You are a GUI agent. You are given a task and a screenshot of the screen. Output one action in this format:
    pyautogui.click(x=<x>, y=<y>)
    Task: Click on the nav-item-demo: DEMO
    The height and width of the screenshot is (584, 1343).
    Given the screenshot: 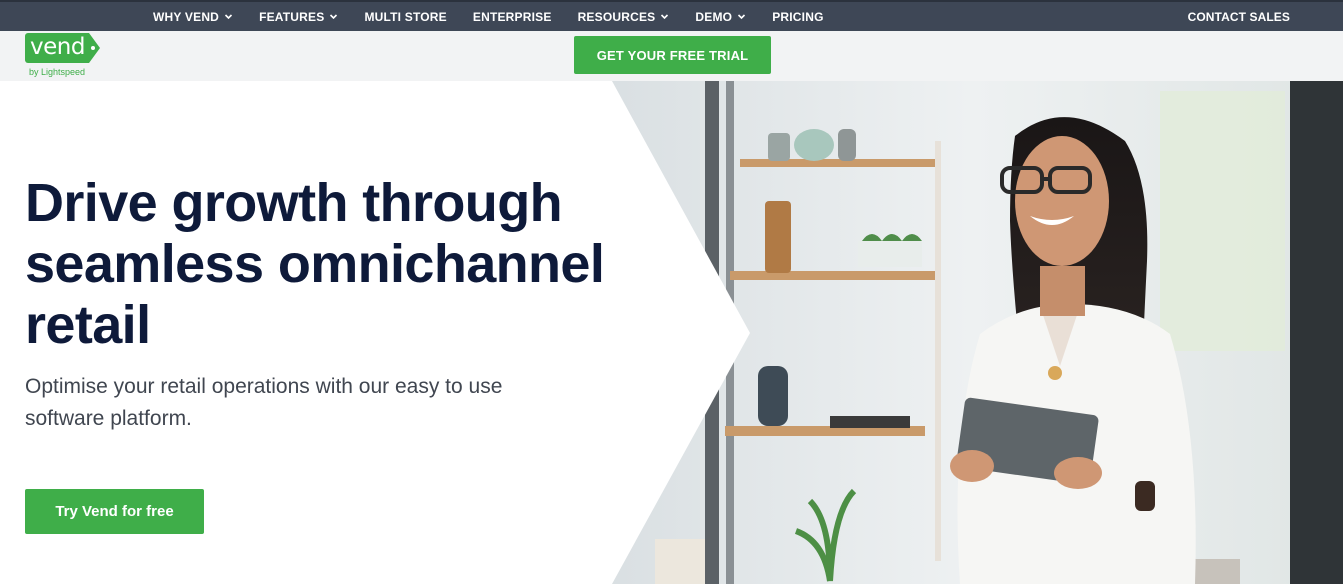 What is the action you would take?
    pyautogui.click(x=720, y=17)
    